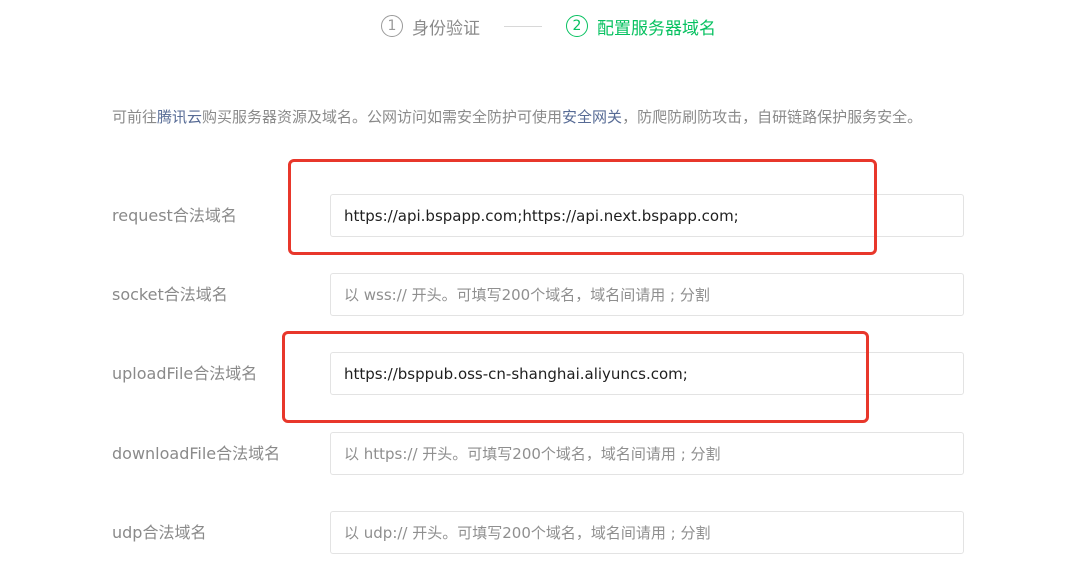  What do you see at coordinates (548, 26) in the screenshot?
I see `stepper: 1 身份验证 2 配置服务器域名` at bounding box center [548, 26].